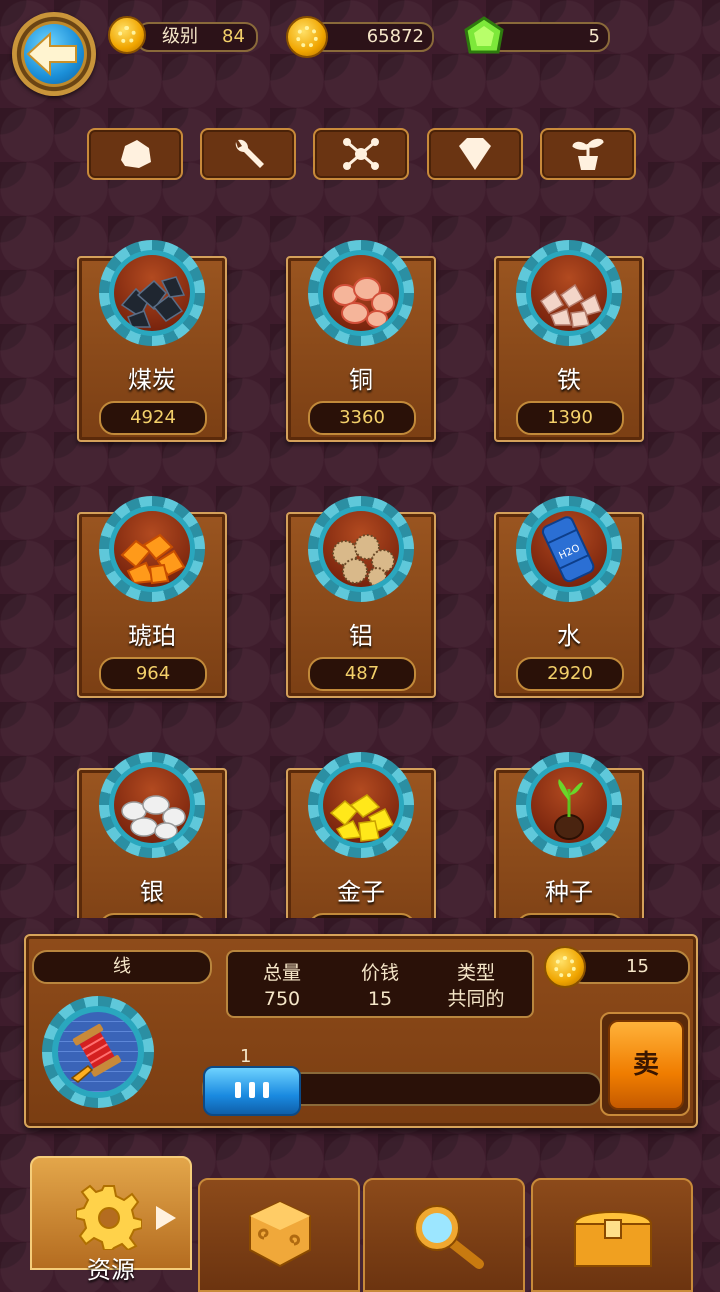  I want to click on resource-card-gold: 金子, so click(361, 835).